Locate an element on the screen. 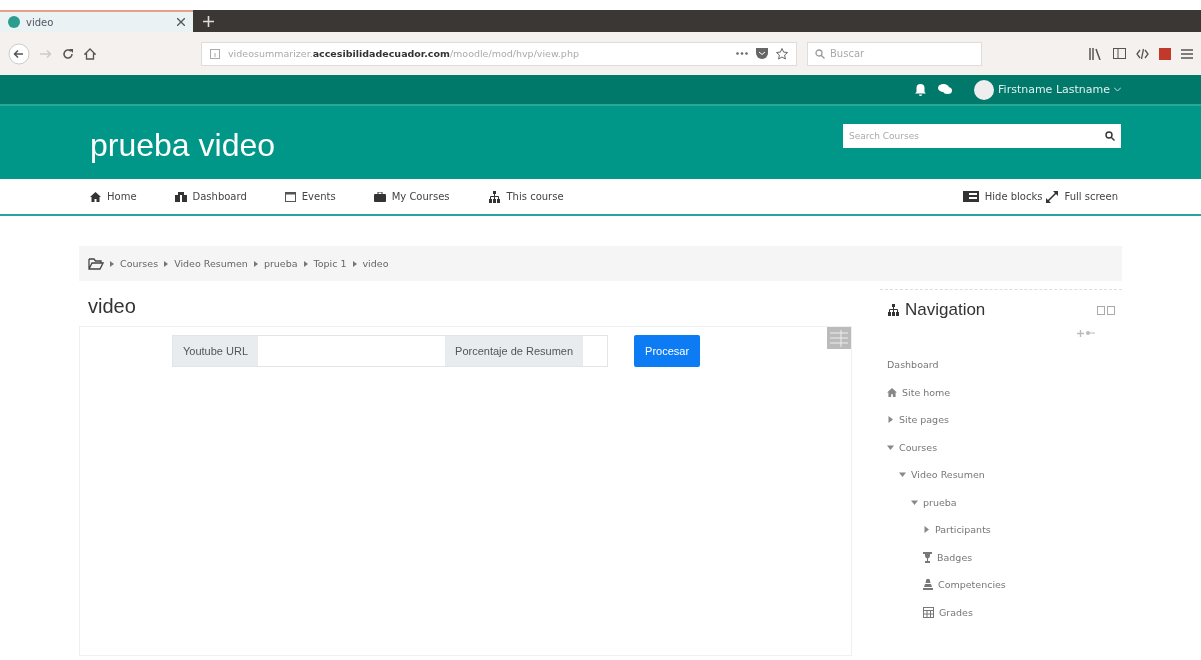 The width and height of the screenshot is (1201, 660). breadcrumb-link: Video Resumen is located at coordinates (211, 263).